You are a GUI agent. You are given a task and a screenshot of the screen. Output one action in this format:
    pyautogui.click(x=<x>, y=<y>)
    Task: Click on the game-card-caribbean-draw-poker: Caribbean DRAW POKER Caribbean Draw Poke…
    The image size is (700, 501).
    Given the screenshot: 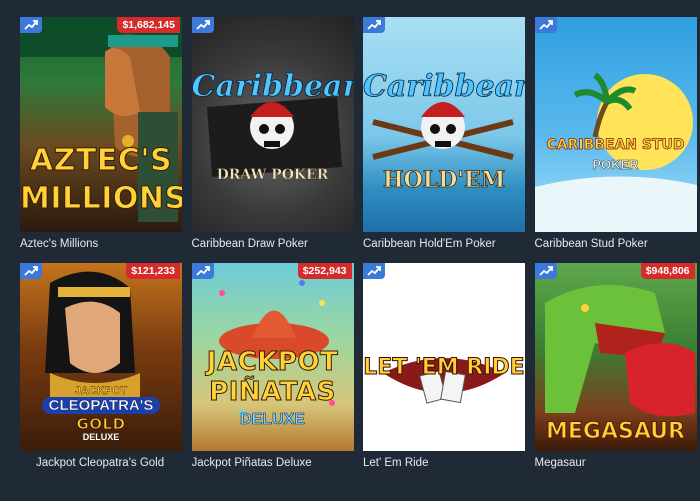 What is the action you would take?
    pyautogui.click(x=272, y=140)
    